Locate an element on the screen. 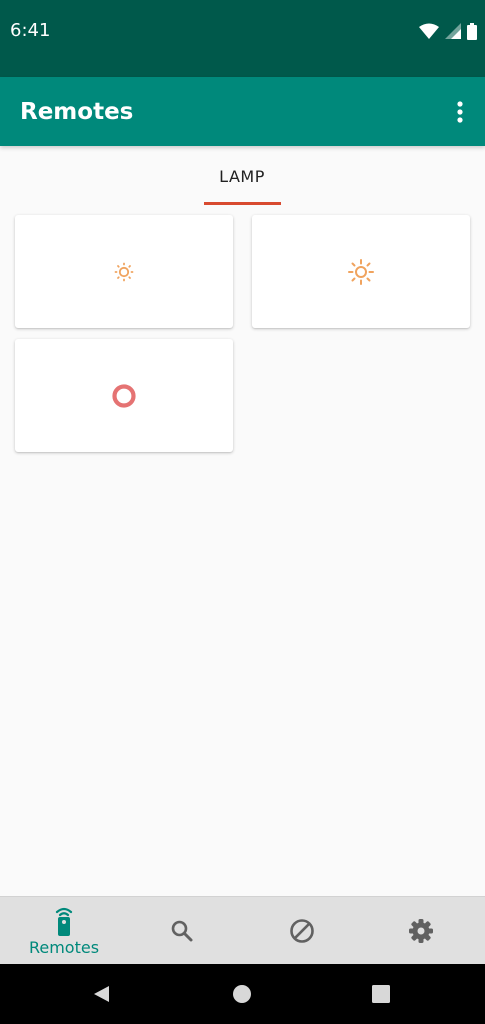  nav-search is located at coordinates (182, 931).